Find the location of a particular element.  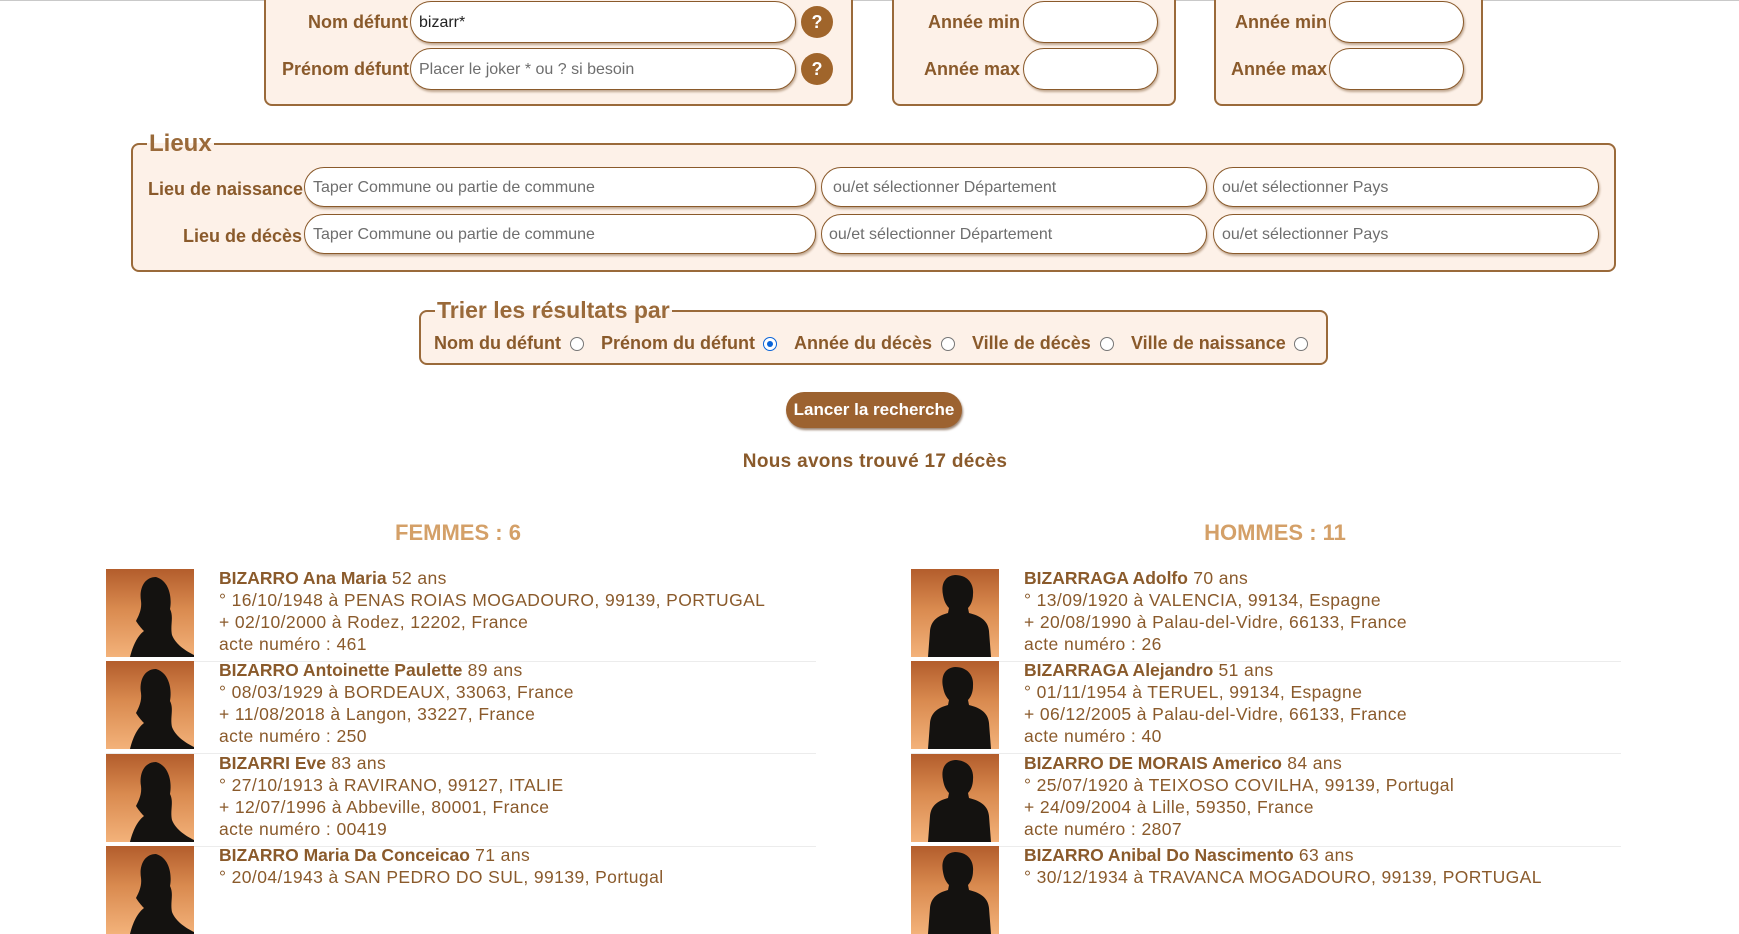

birth-annee-max-input is located at coordinates (1090, 69).